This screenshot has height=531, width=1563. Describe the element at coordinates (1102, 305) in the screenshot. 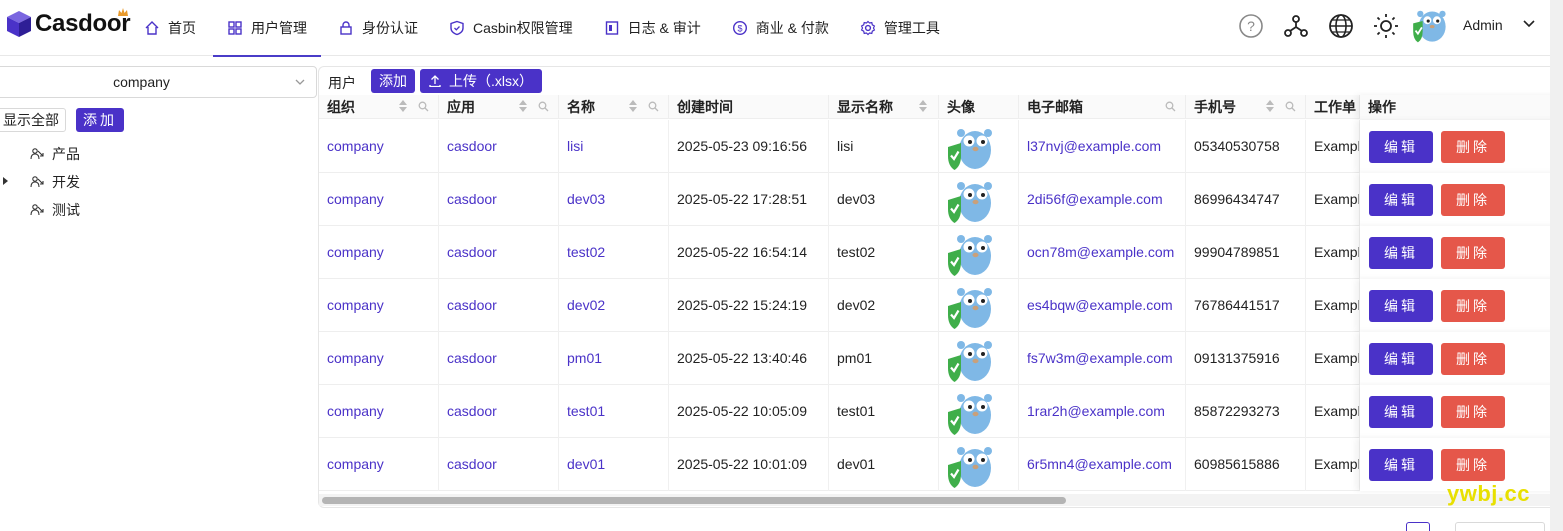

I see `cell-email: es4bqw@example.com` at that location.